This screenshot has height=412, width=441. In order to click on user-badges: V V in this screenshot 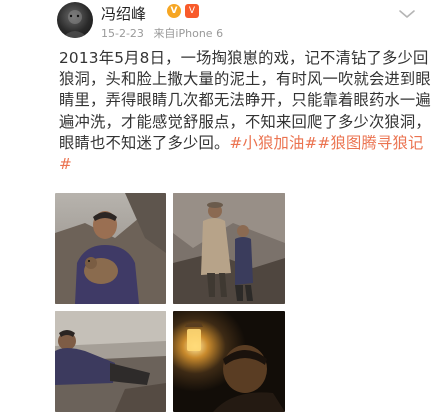, I will do `click(183, 11)`.